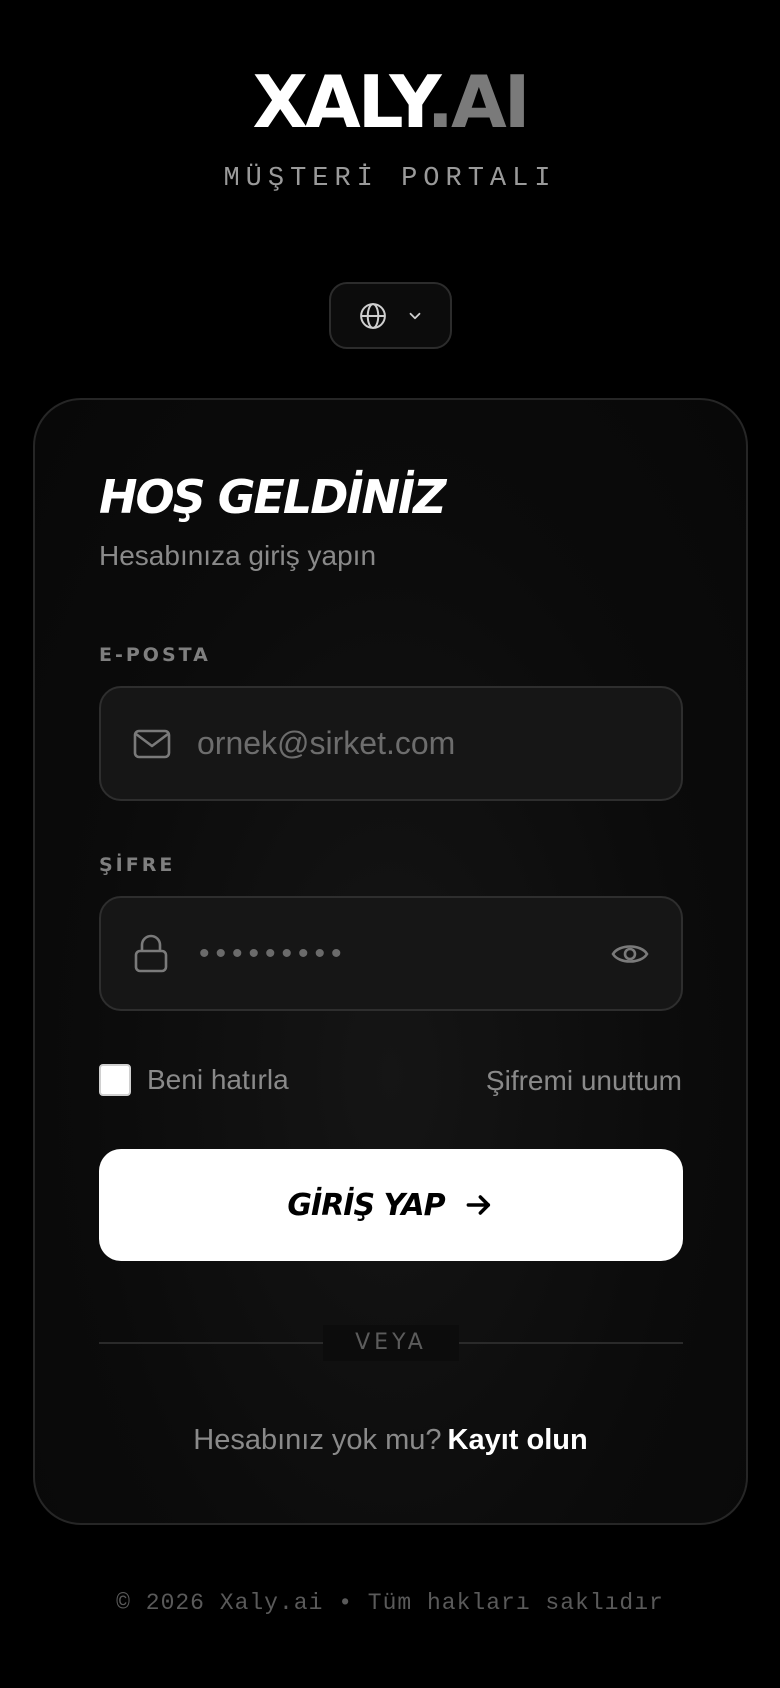 This screenshot has width=780, height=1688. Describe the element at coordinates (415, 316) in the screenshot. I see `chevron-down-icon` at that location.